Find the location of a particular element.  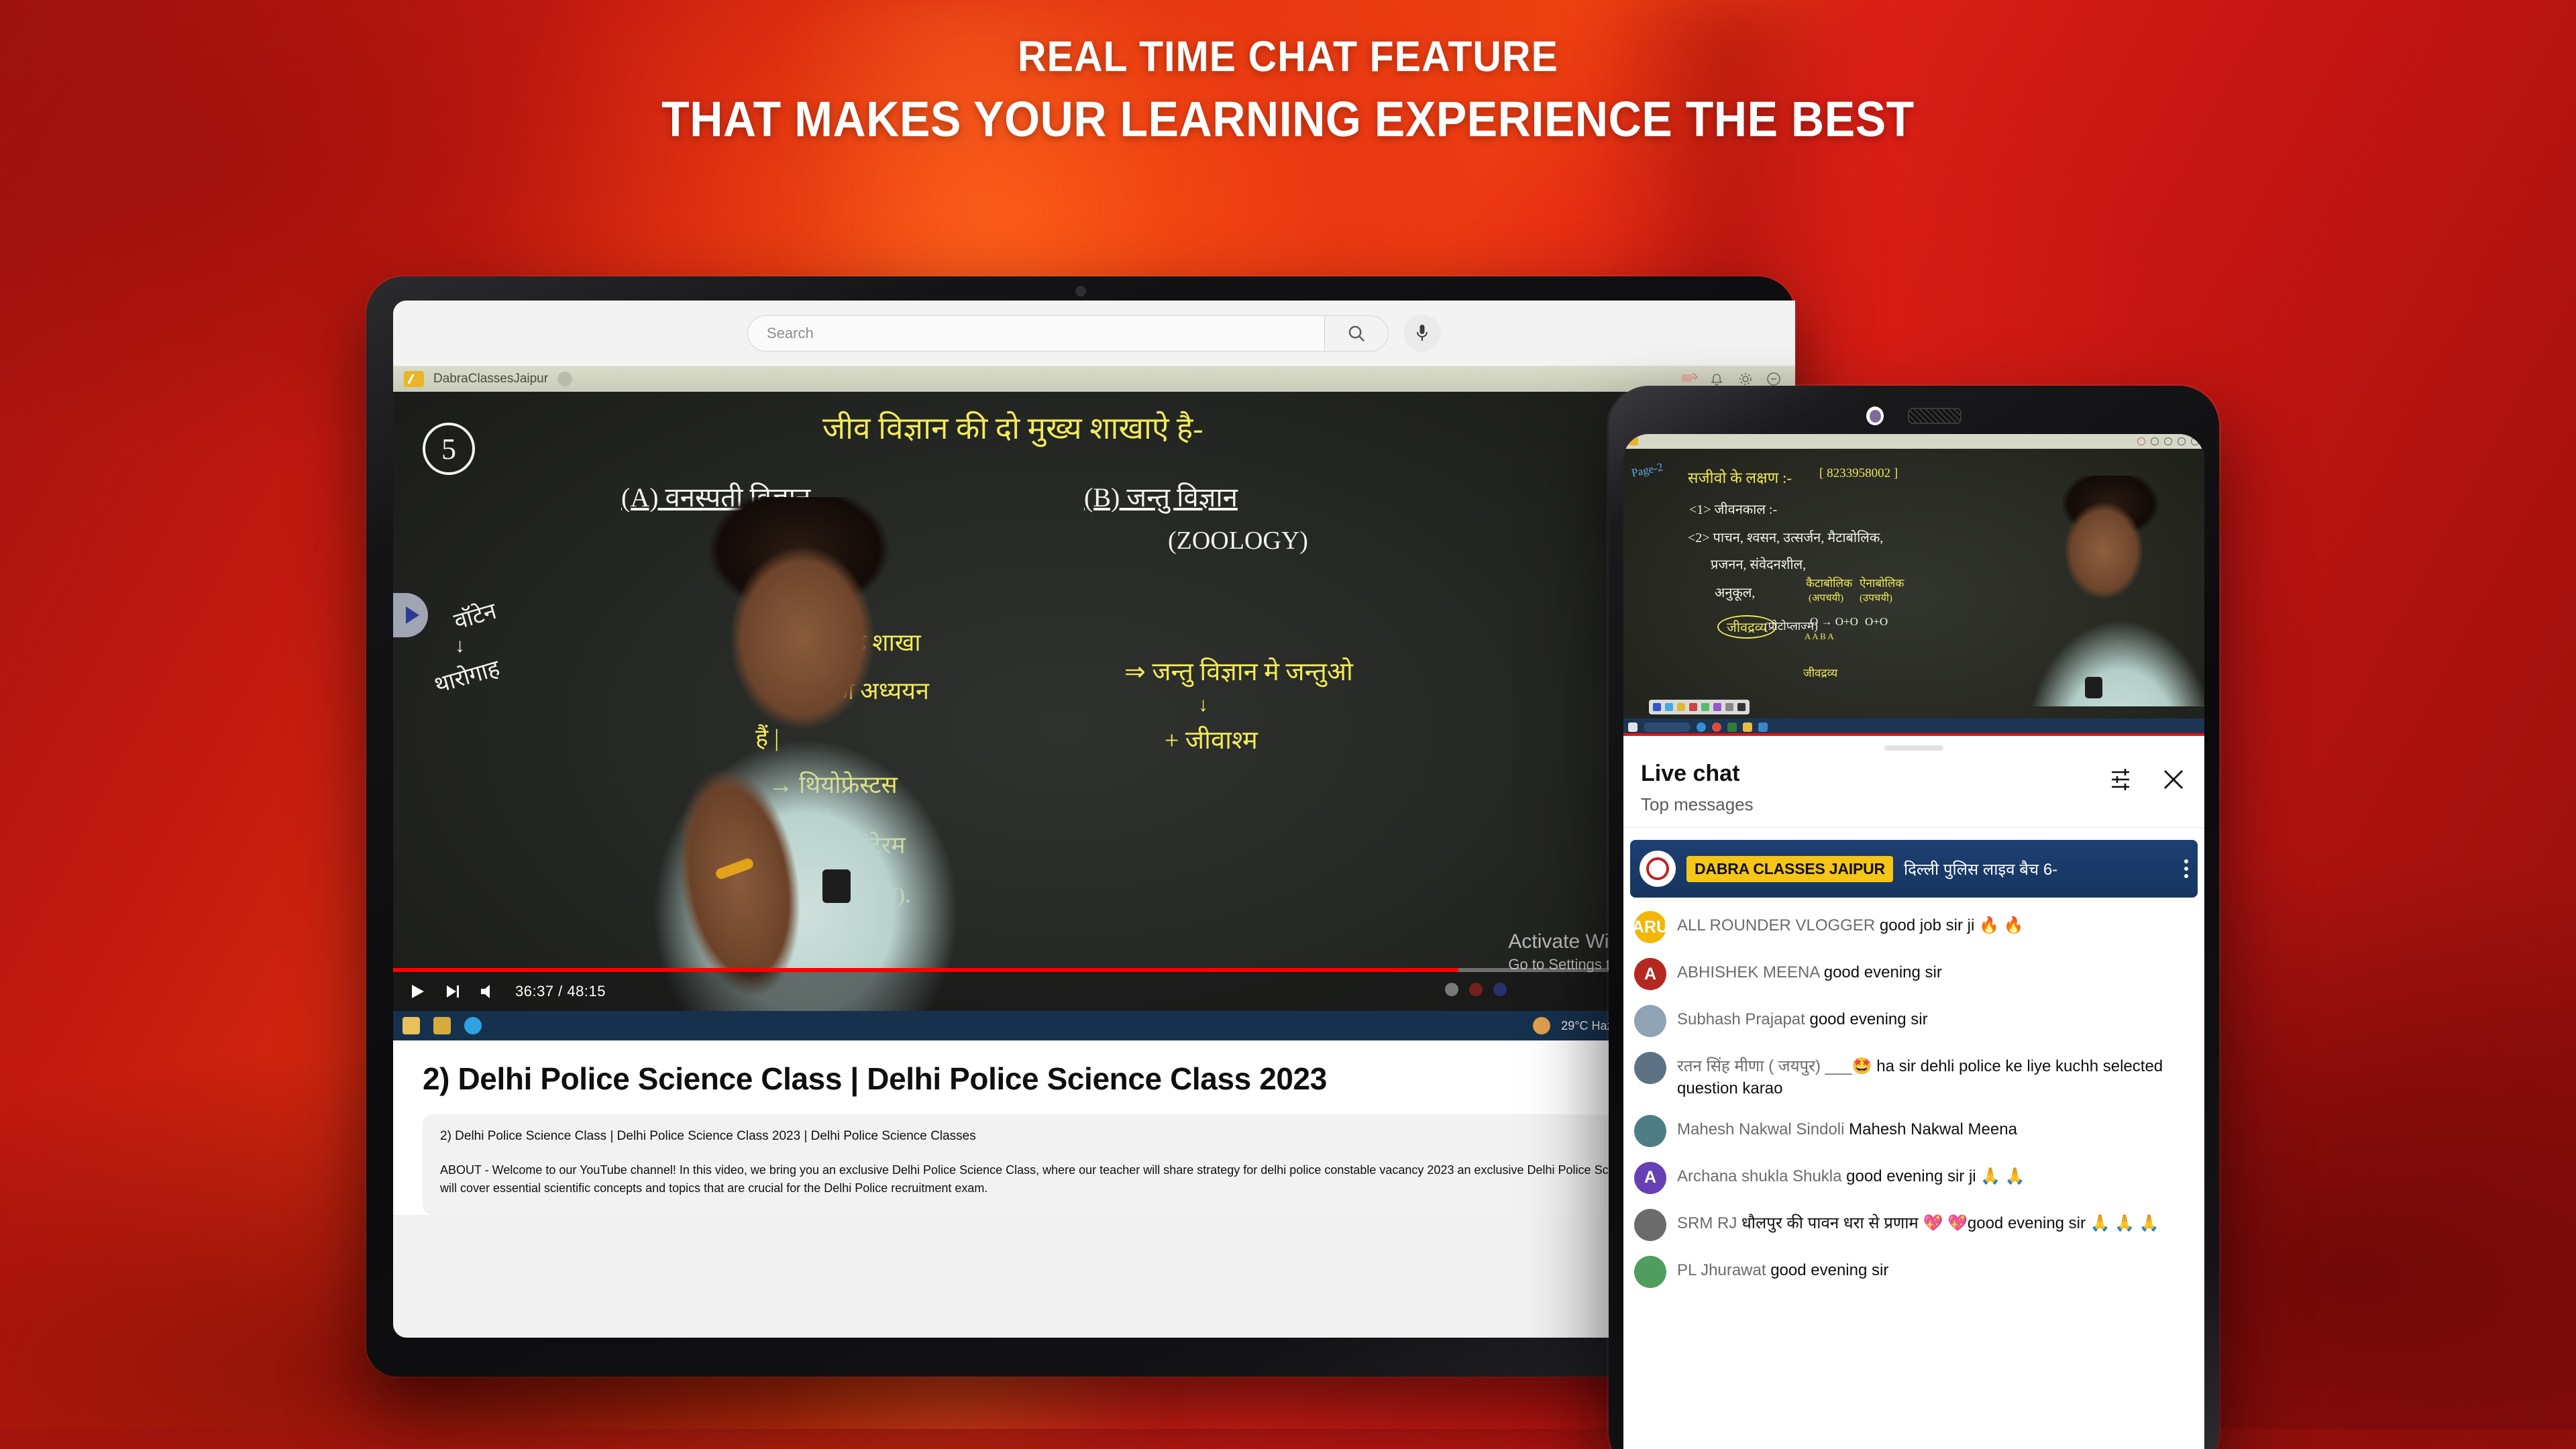

chat-message: PL Jhurawat good evening sir is located at coordinates (1914, 1271).